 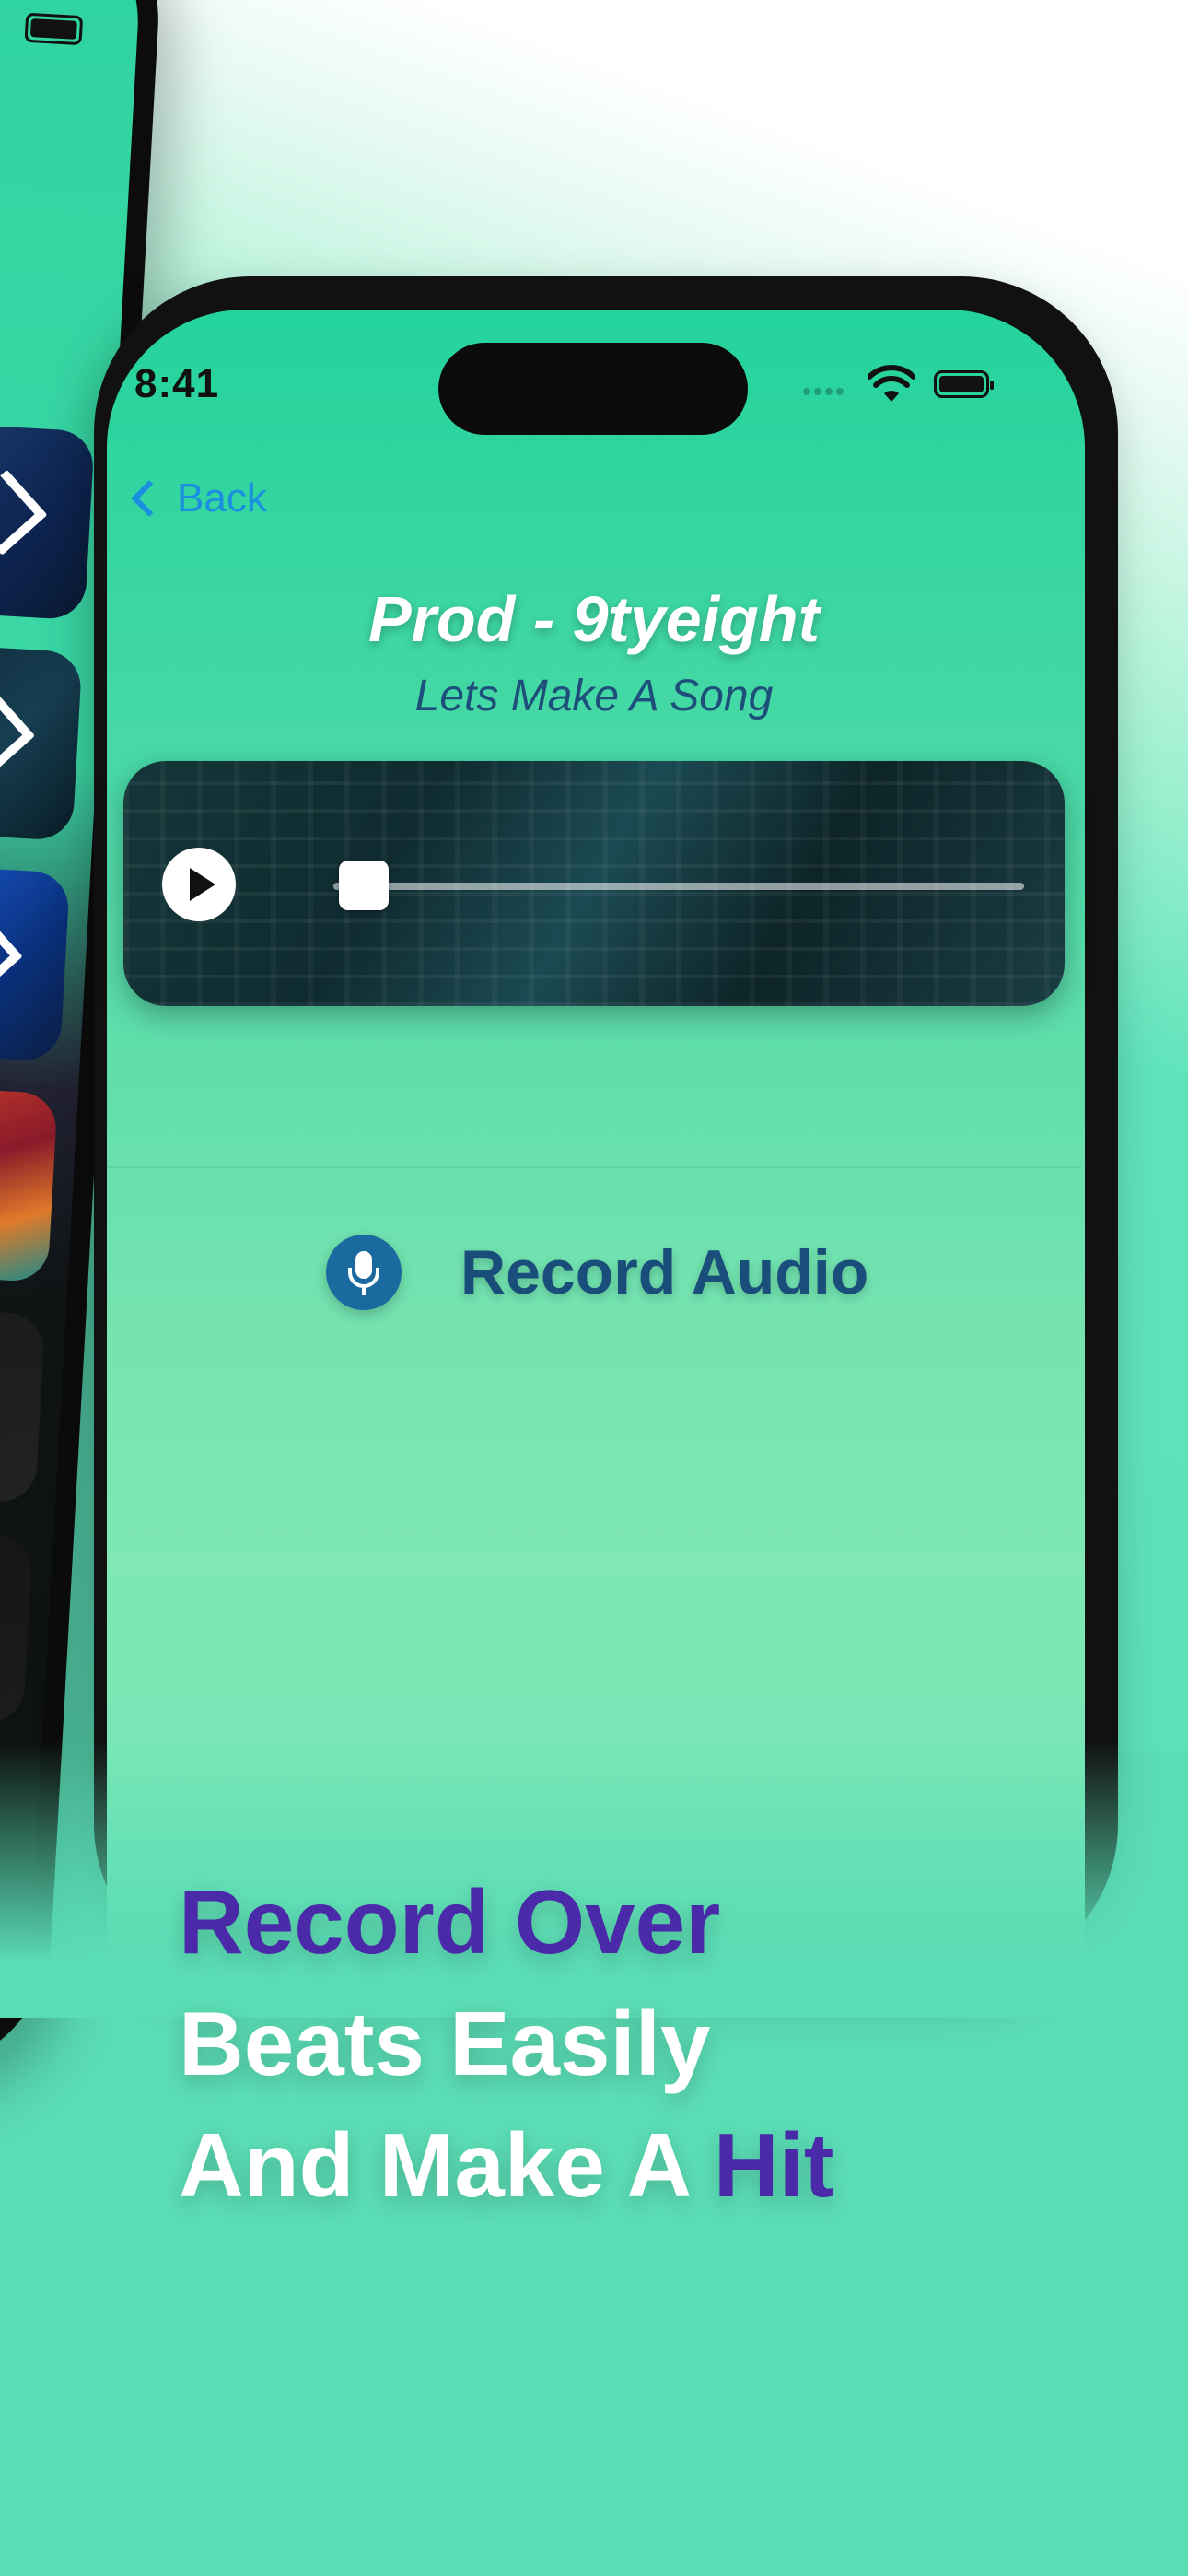 What do you see at coordinates (177, 383) in the screenshot?
I see `status-time: 8:41` at bounding box center [177, 383].